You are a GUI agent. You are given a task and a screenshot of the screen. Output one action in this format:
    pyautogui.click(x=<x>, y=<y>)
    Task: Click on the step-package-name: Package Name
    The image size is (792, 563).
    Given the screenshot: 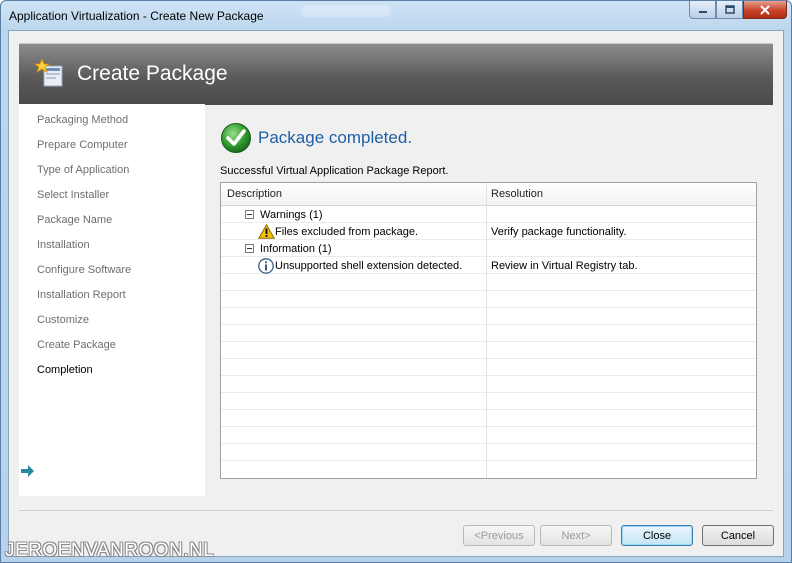 What is the action you would take?
    pyautogui.click(x=75, y=220)
    